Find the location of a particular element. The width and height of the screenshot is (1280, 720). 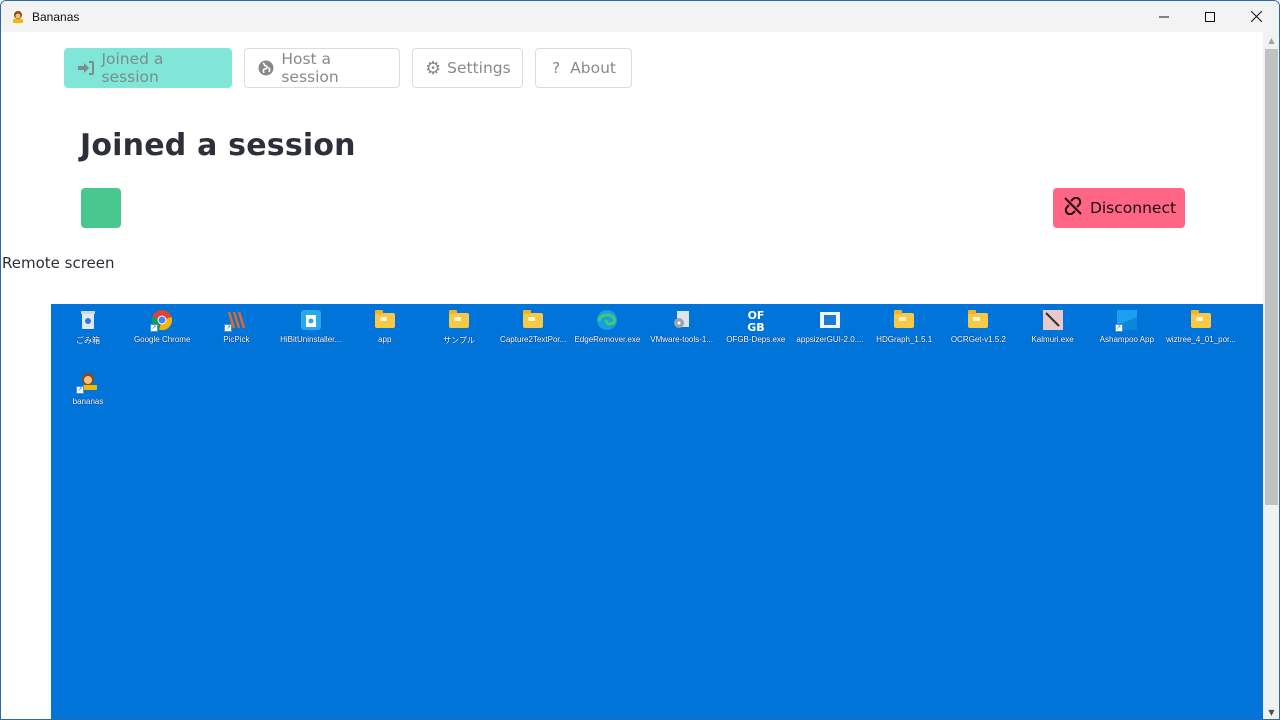

globe-icon is located at coordinates (266, 68).